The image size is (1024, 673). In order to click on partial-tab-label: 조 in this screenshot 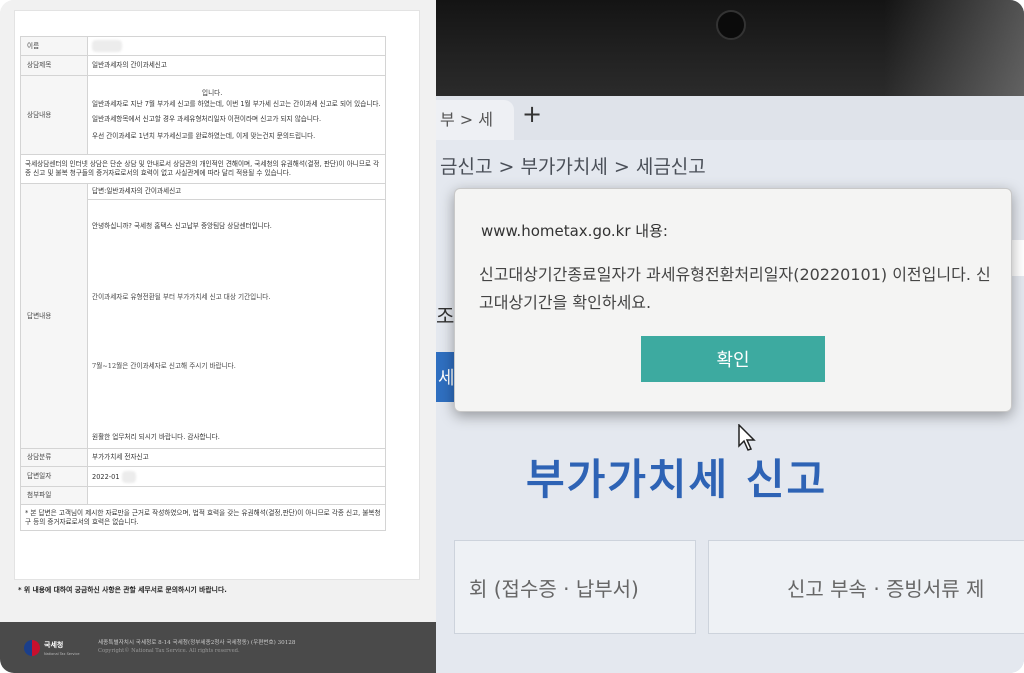, I will do `click(445, 316)`.